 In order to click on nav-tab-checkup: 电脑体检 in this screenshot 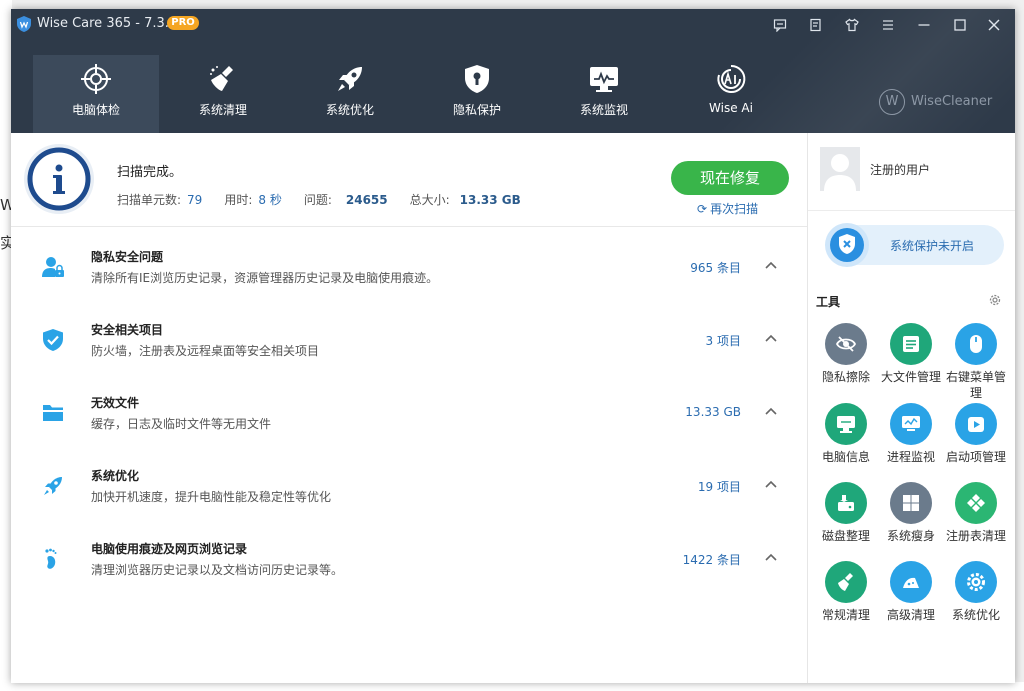, I will do `click(96, 94)`.